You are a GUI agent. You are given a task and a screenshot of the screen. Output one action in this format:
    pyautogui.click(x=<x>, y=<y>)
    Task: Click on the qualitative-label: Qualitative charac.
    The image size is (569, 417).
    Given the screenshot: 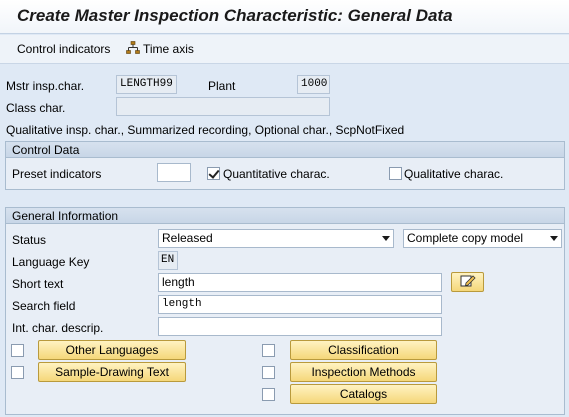 What is the action you would take?
    pyautogui.click(x=454, y=174)
    